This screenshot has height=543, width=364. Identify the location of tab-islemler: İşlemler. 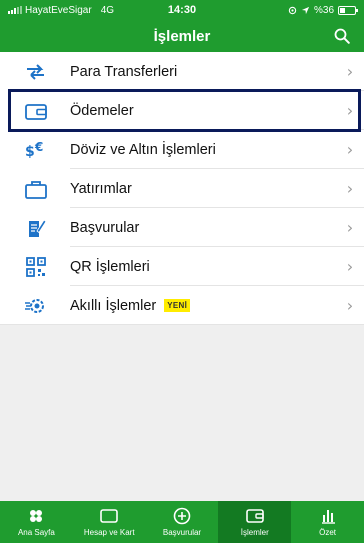
(255, 522).